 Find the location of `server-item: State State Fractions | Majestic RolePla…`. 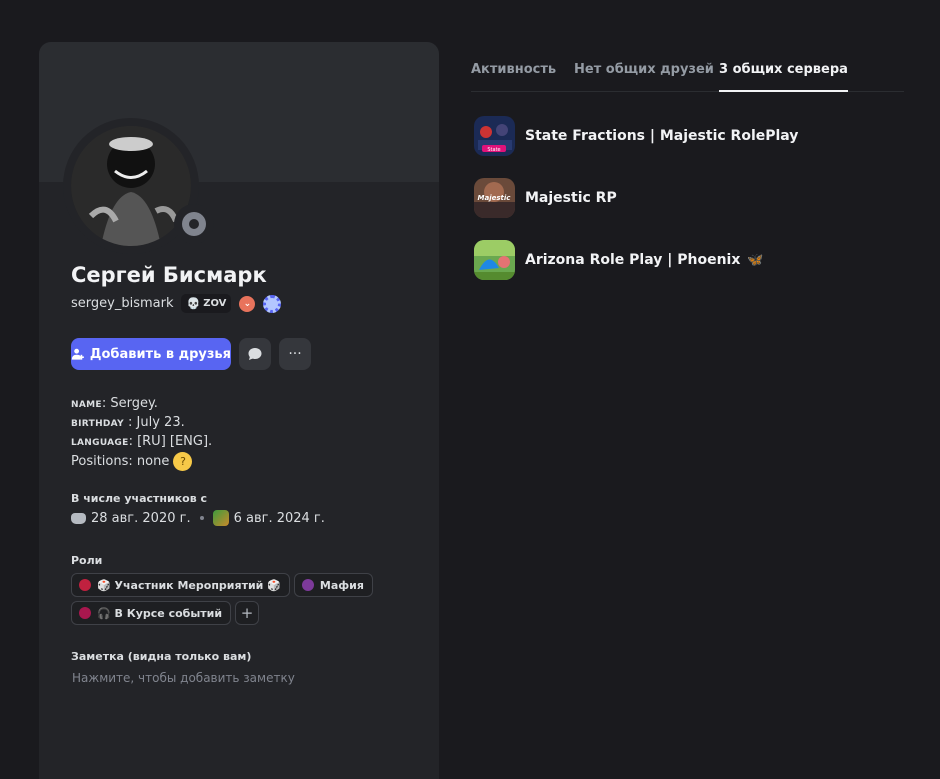

server-item: State State Fractions | Majestic RolePla… is located at coordinates (636, 136).